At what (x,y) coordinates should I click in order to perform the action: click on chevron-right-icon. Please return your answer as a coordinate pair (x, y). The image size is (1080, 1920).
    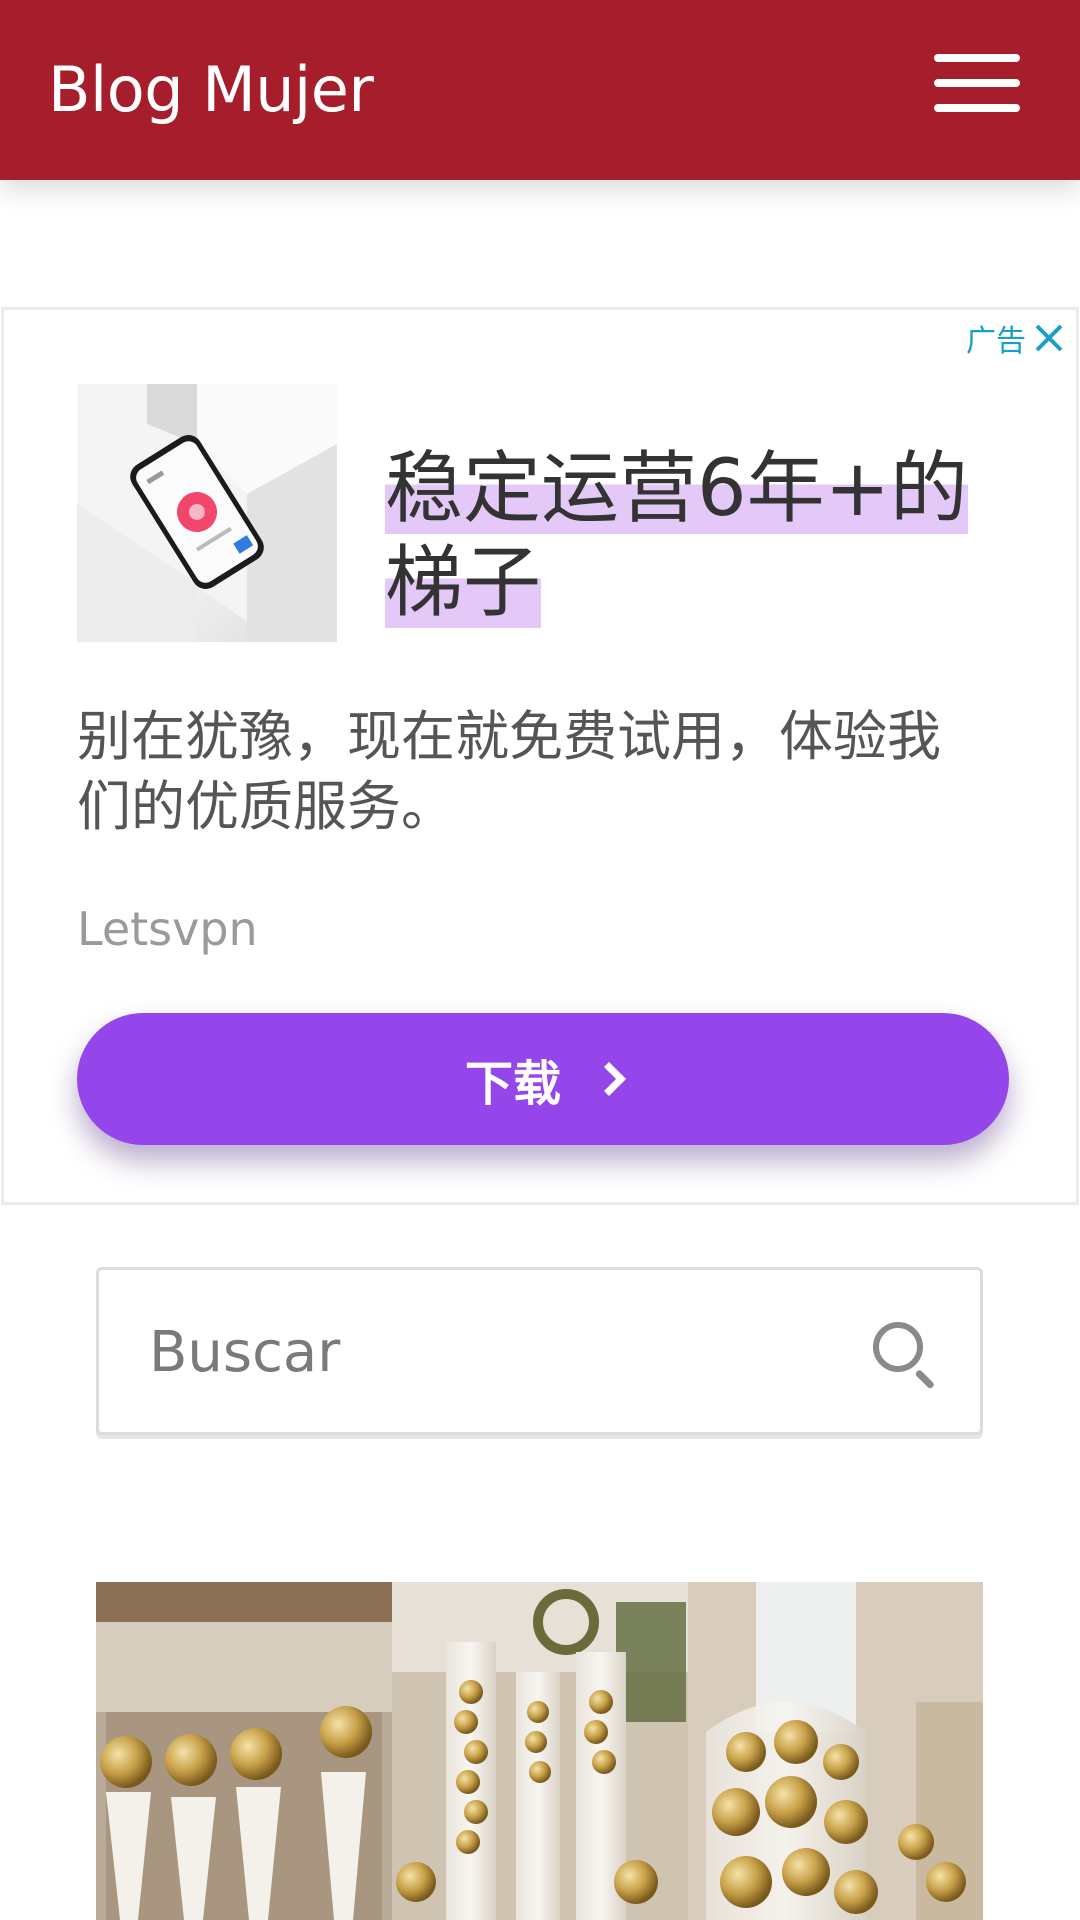
    Looking at the image, I should click on (609, 1079).